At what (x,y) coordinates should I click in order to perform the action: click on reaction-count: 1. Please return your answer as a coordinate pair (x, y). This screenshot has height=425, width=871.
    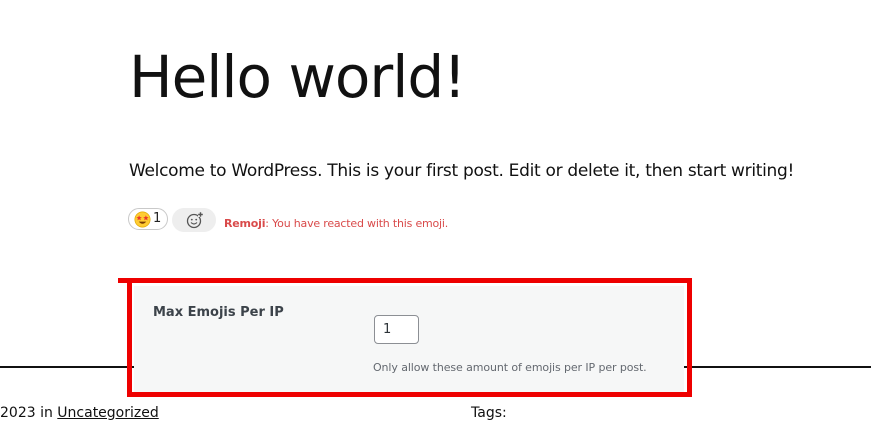
    Looking at the image, I should click on (157, 218).